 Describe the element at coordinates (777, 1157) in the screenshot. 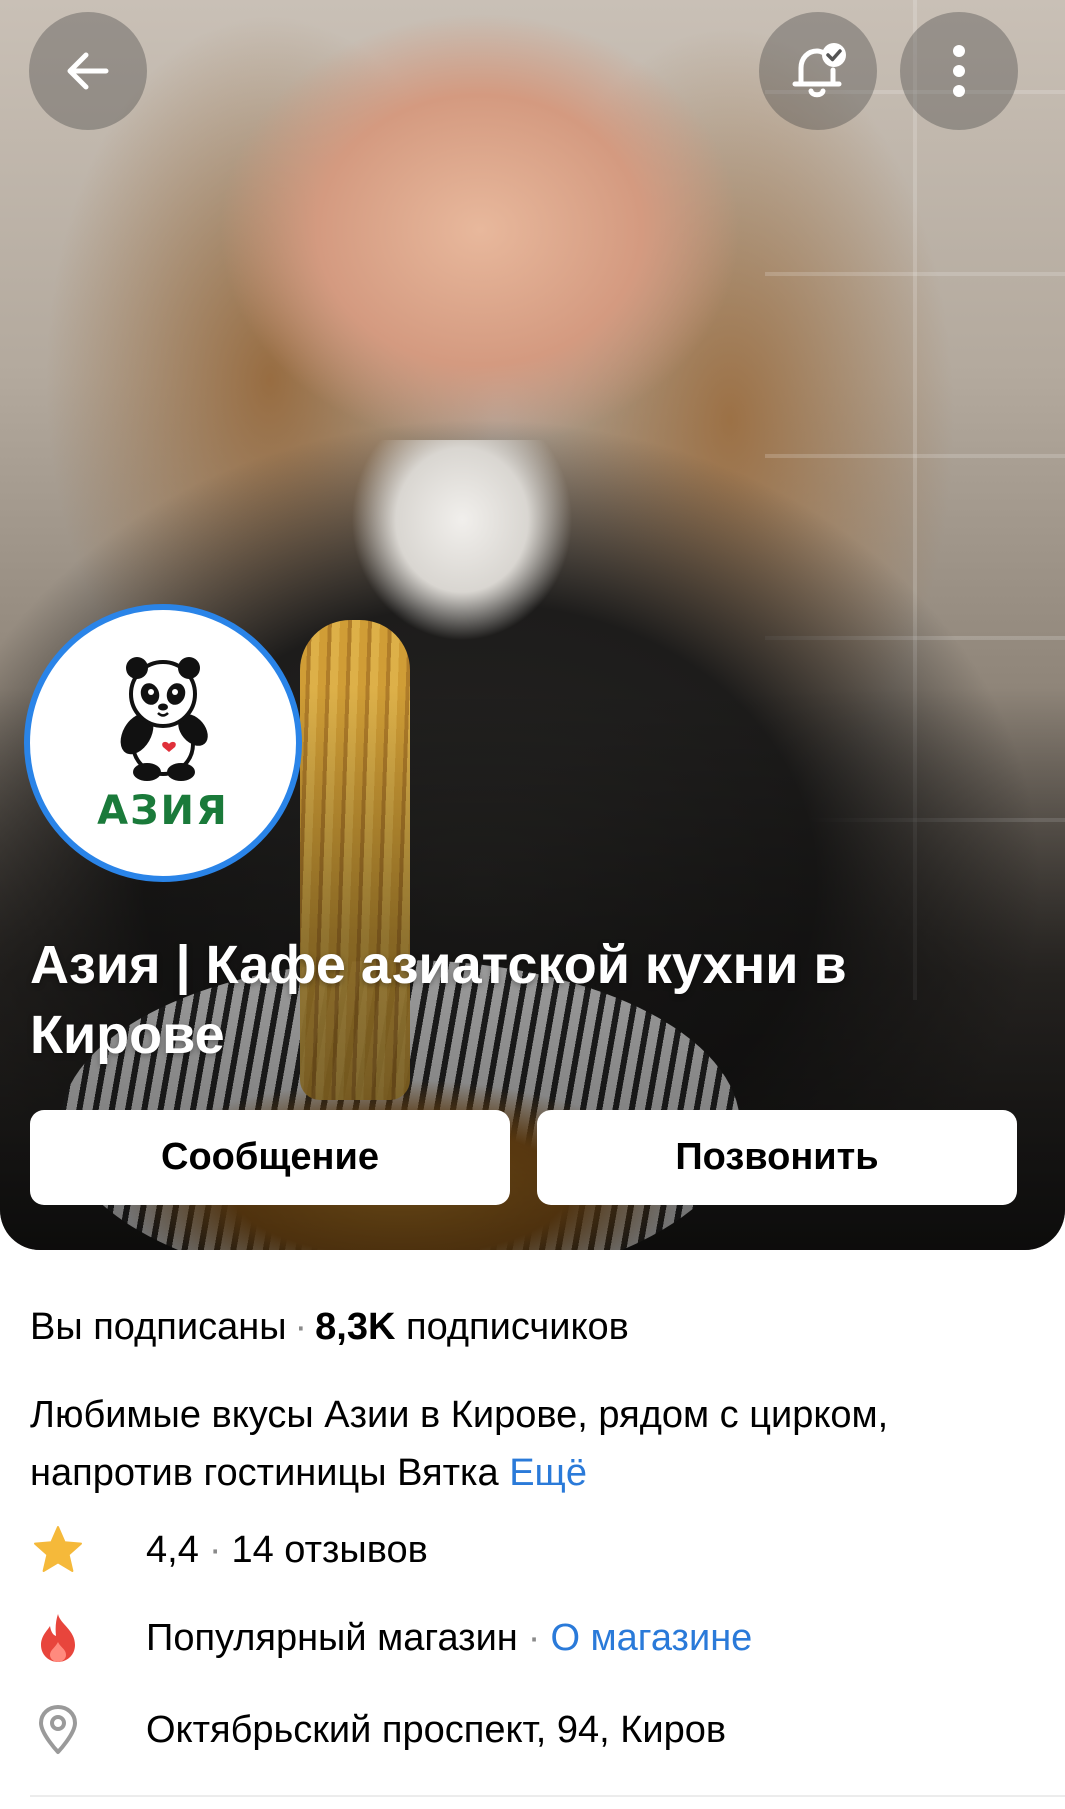

I see `call-button: Позвонить` at that location.